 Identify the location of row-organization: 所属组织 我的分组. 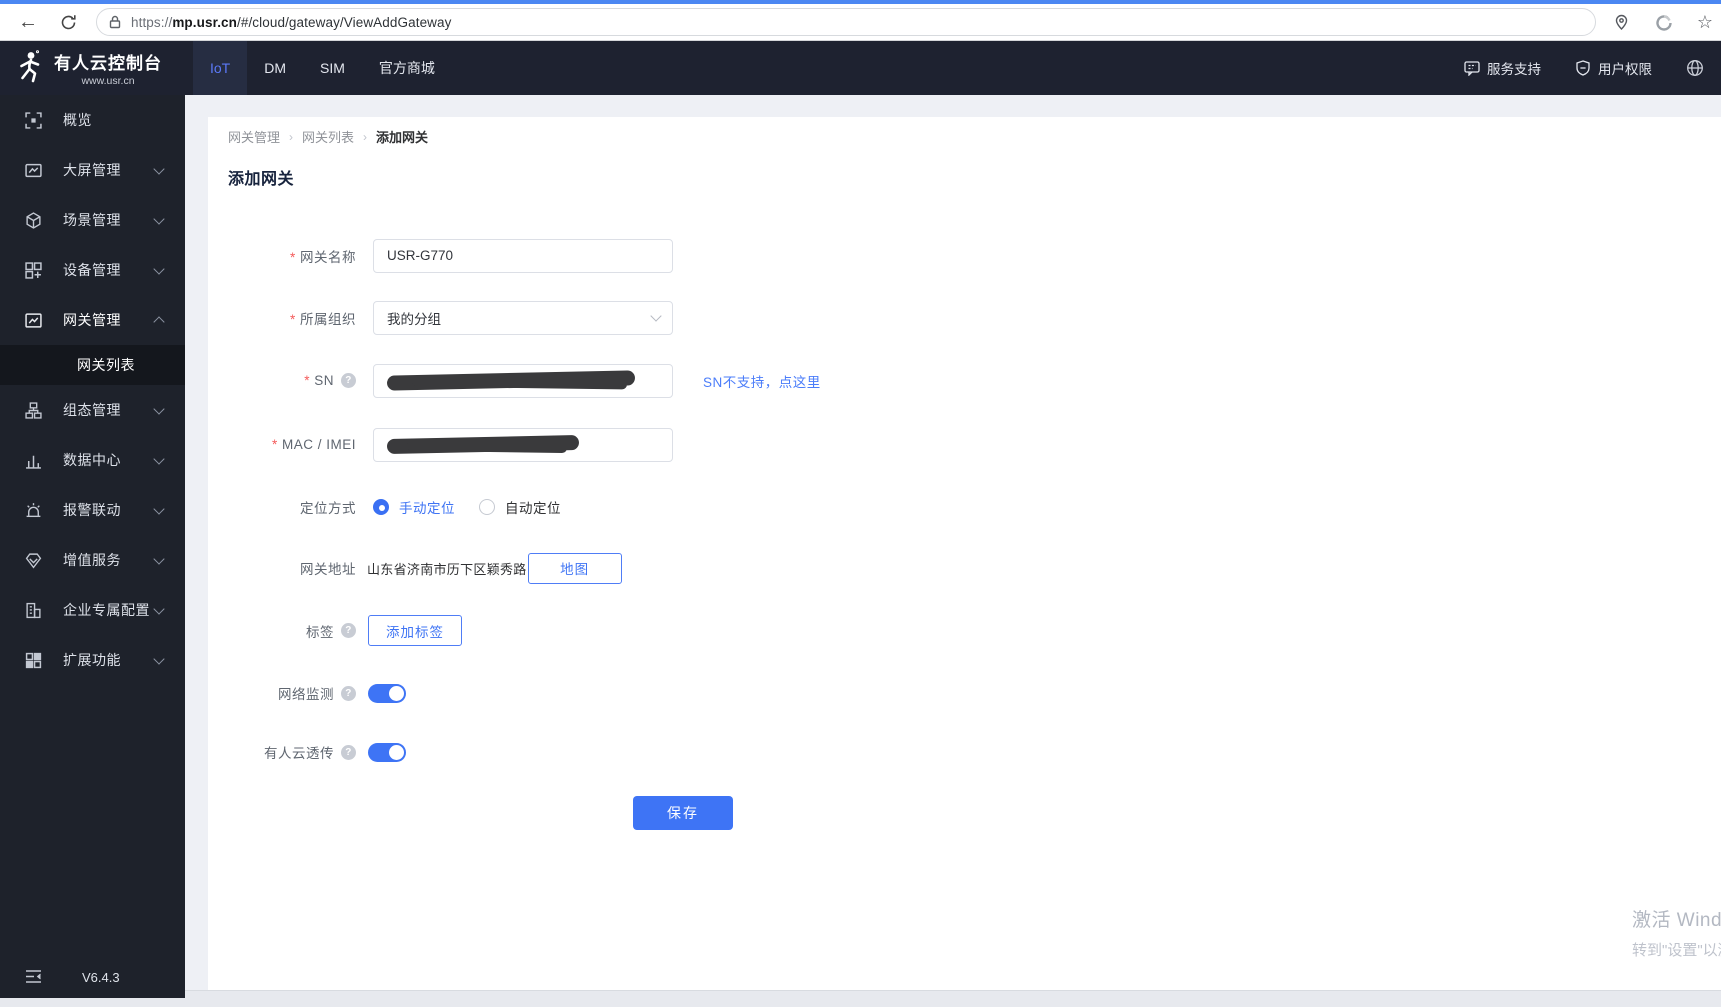
(440, 317).